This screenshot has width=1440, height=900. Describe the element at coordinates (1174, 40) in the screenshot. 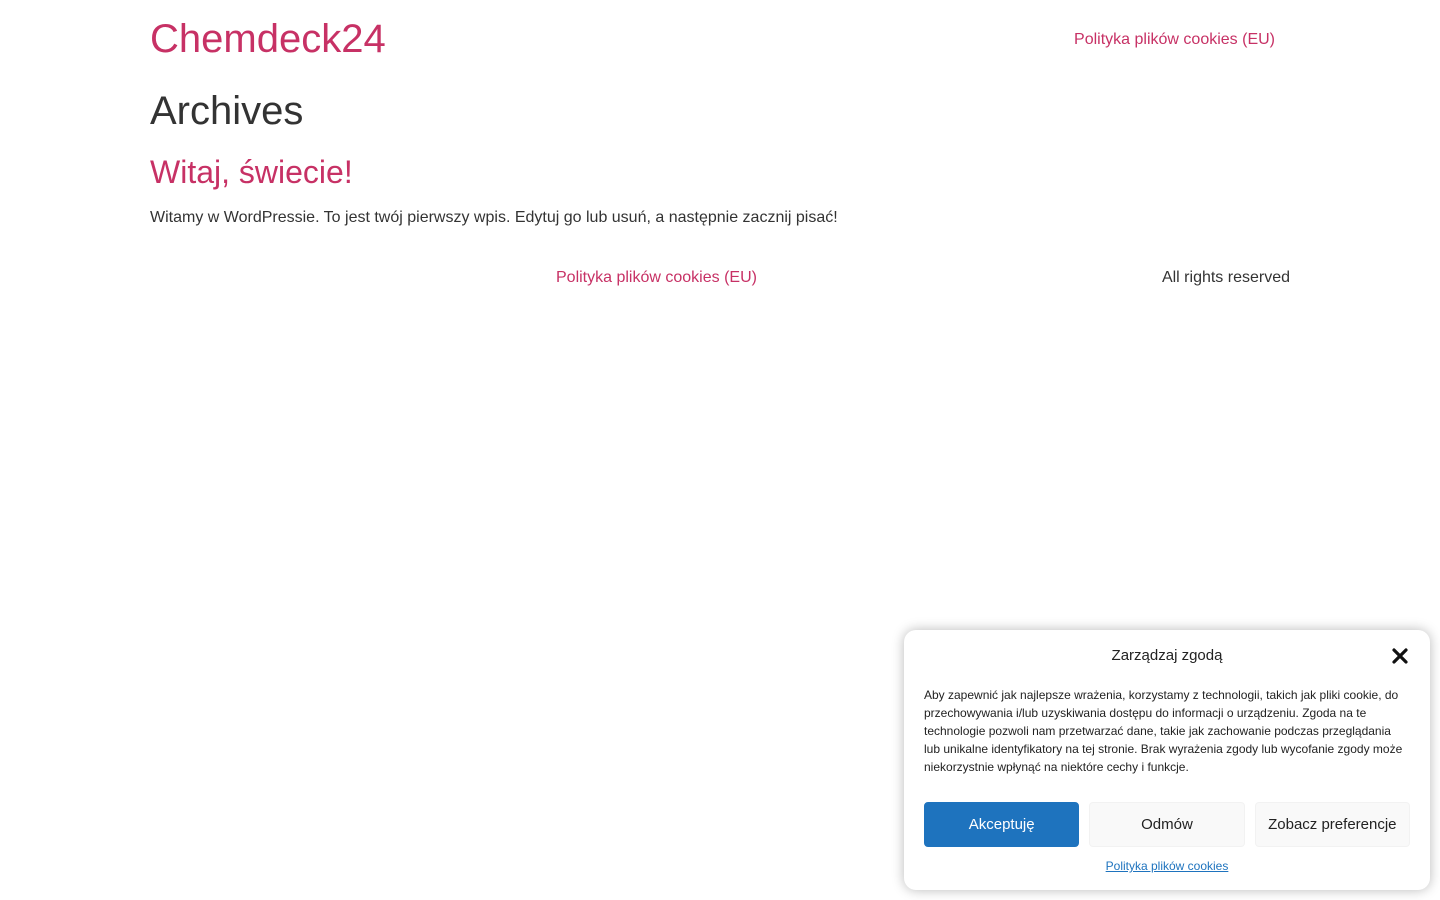

I see `header-nav-cookie-policy-link: Polityka plików cookies (EU)` at that location.